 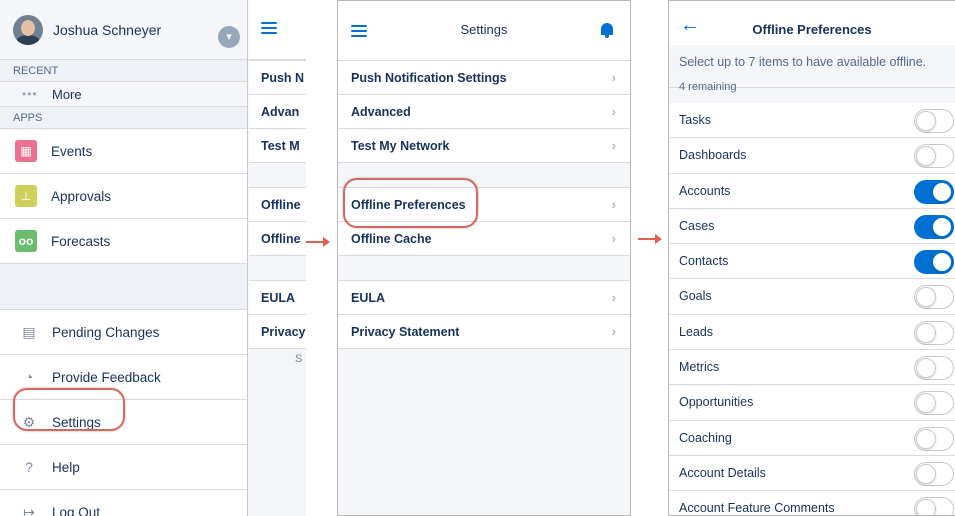 I want to click on pending-changes-icon: ▤, so click(x=29, y=331).